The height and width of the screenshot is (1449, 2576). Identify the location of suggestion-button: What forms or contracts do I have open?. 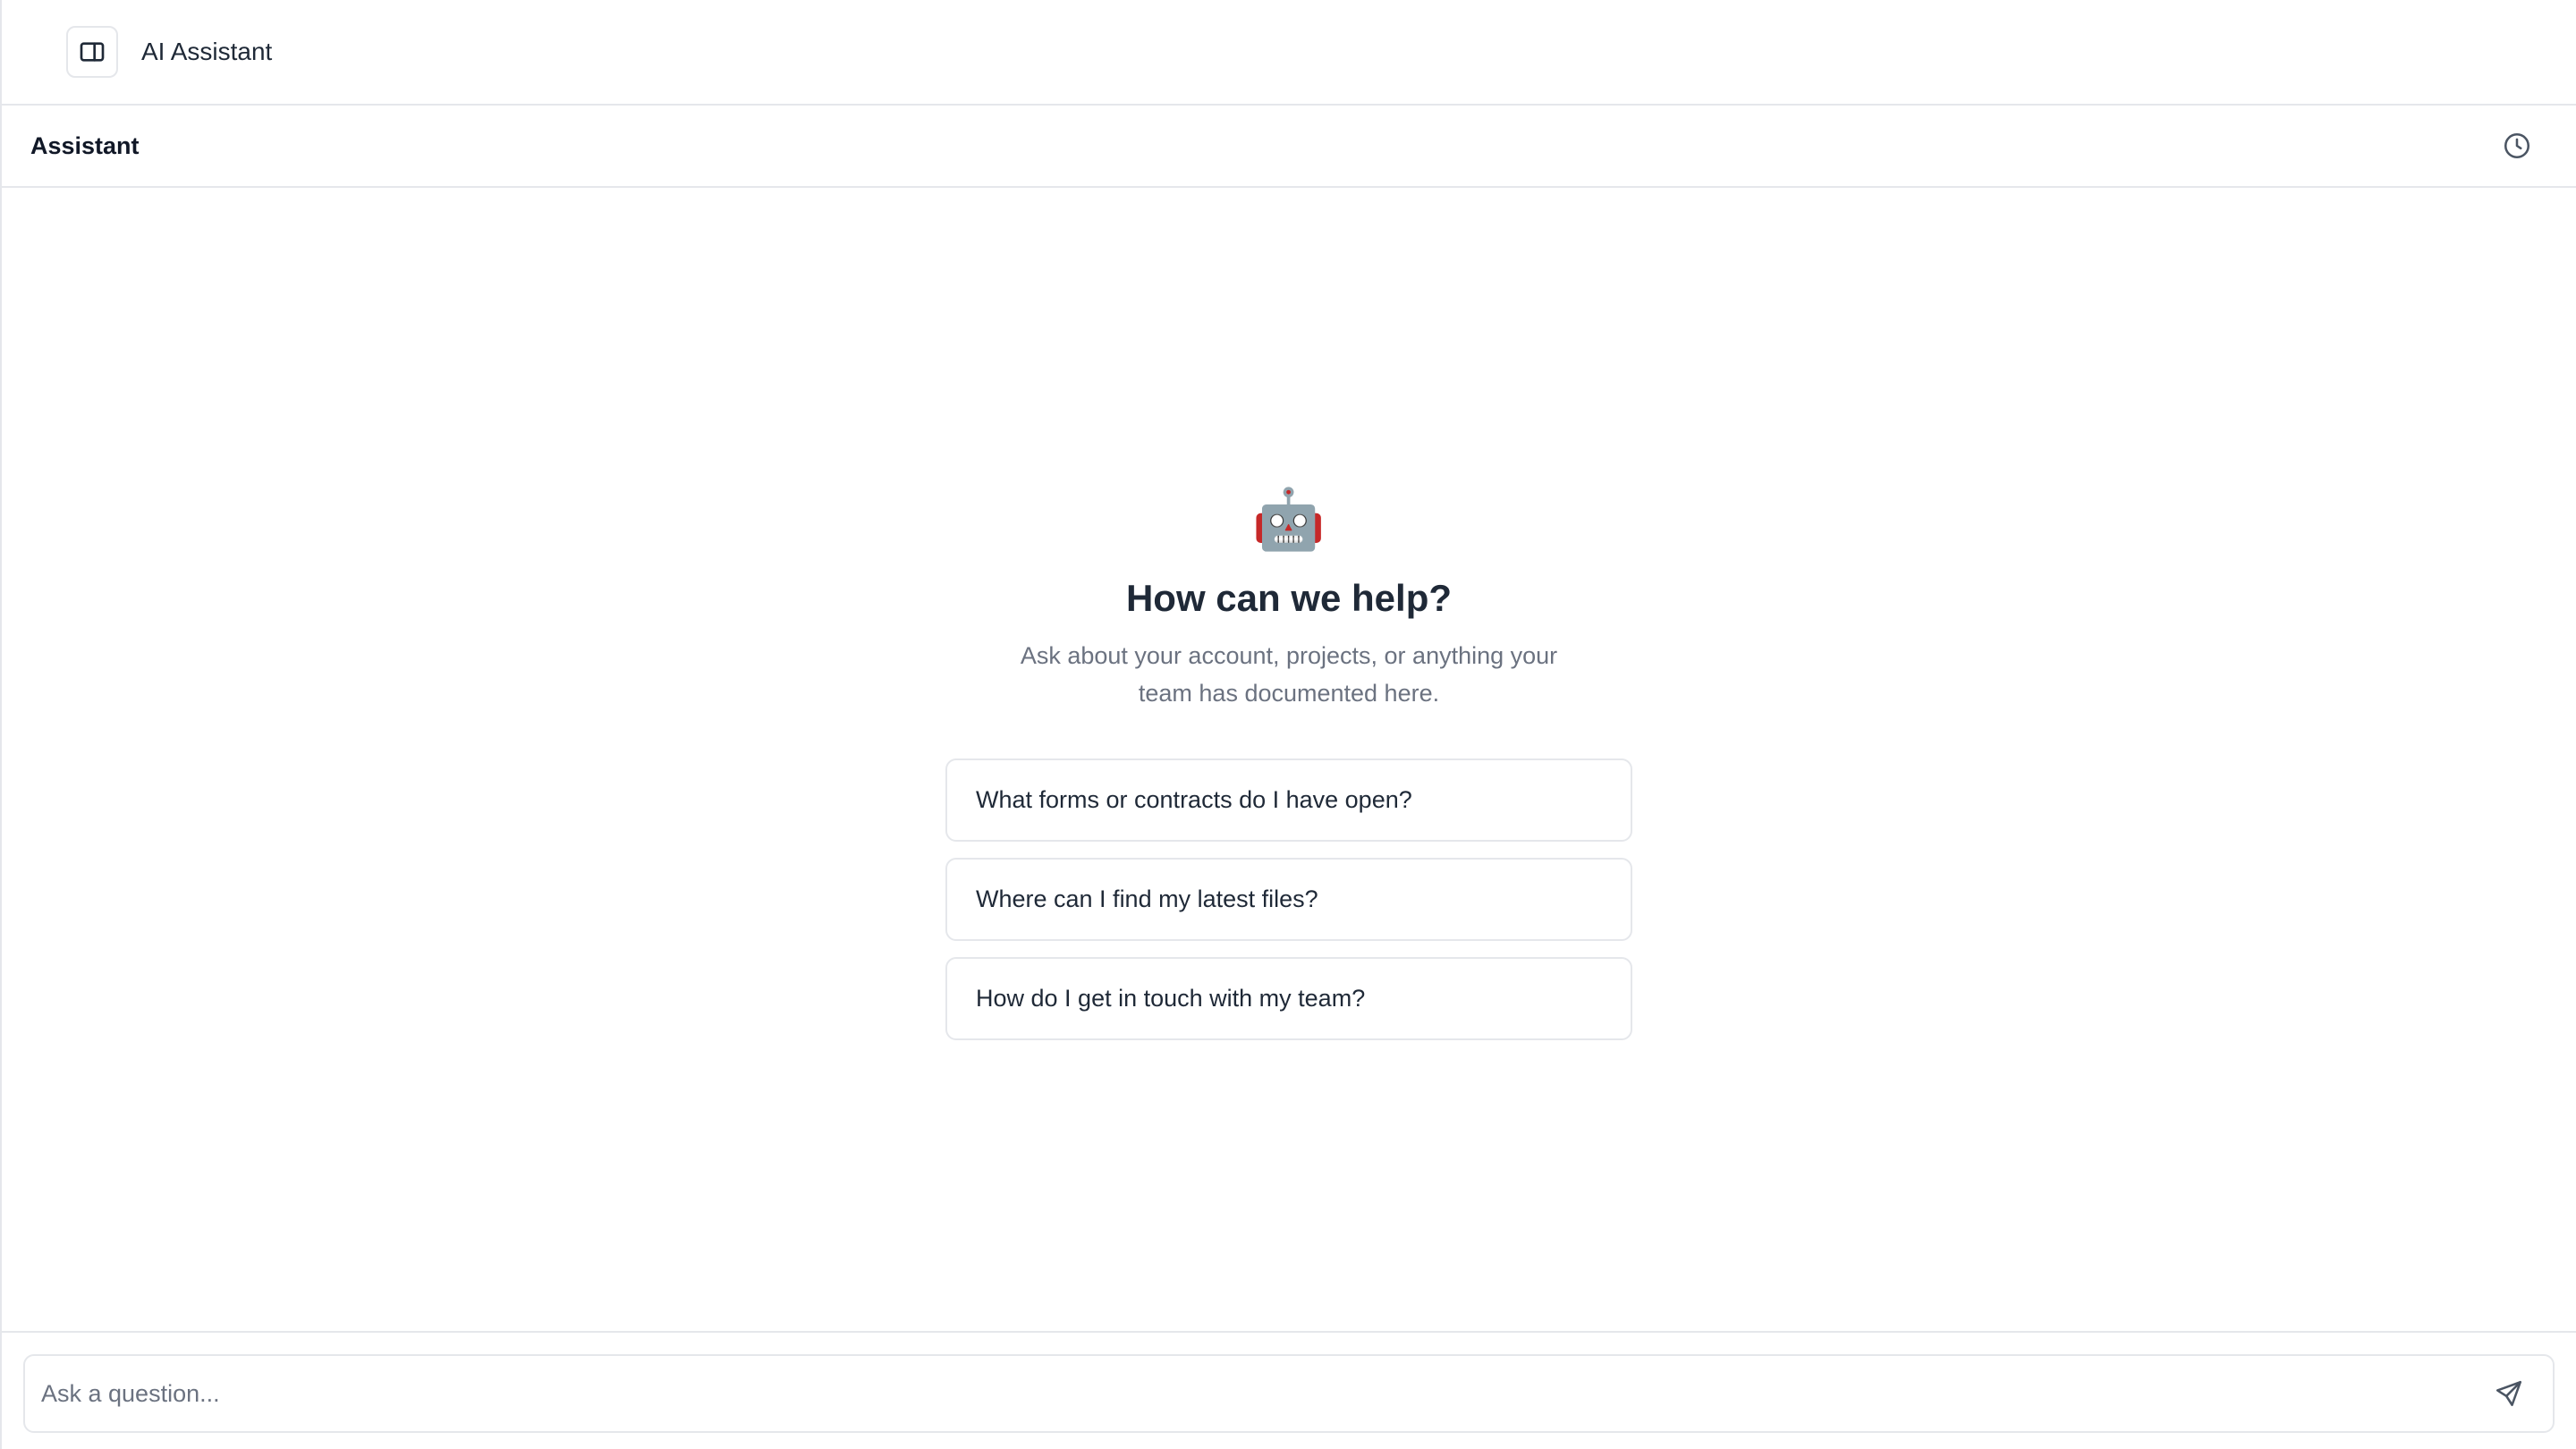
(1288, 800).